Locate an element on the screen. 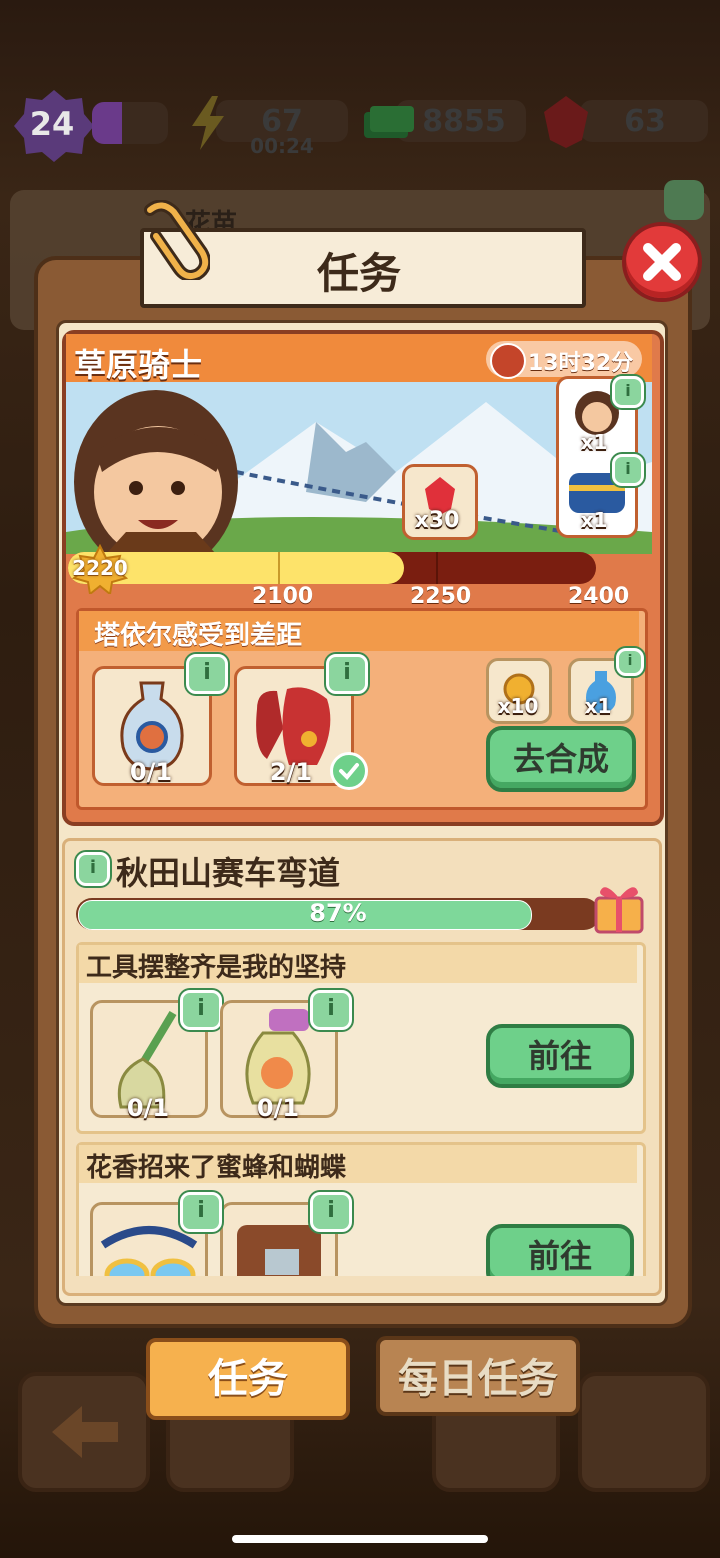 The image size is (720, 1558). energy-timer: 00:24 is located at coordinates (282, 146).